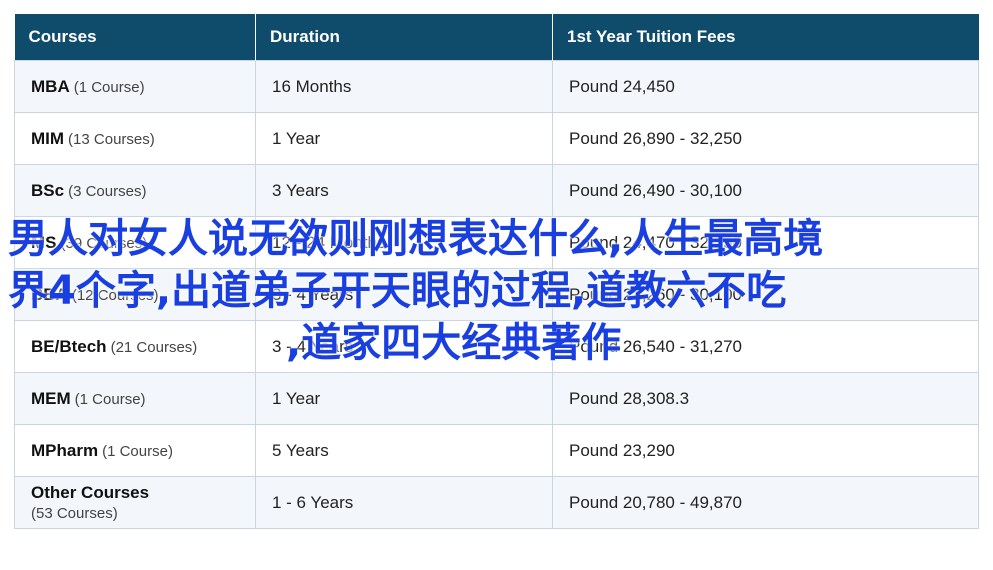 The width and height of the screenshot is (993, 570). What do you see at coordinates (765, 138) in the screenshot?
I see `fees-cell: Pound 26,890 - 32,250` at bounding box center [765, 138].